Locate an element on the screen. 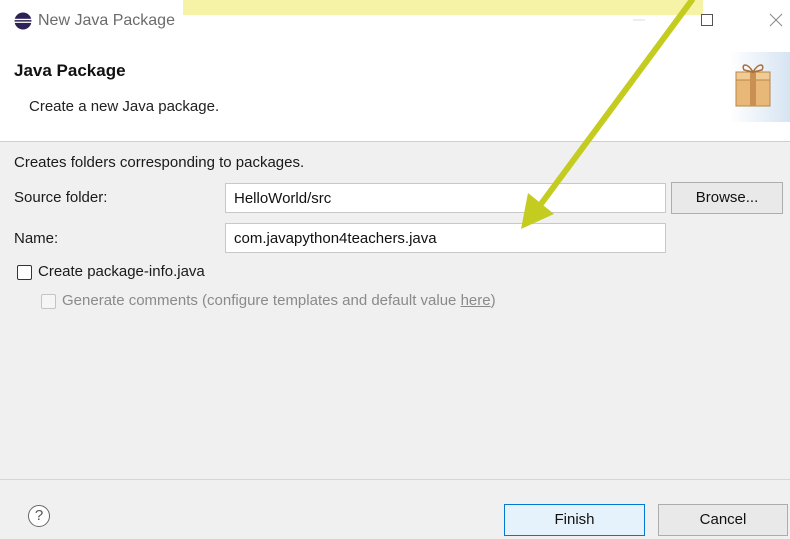 Image resolution: width=790 pixels, height=539 pixels. create-package-info-label: Create package-info.java is located at coordinates (121, 272).